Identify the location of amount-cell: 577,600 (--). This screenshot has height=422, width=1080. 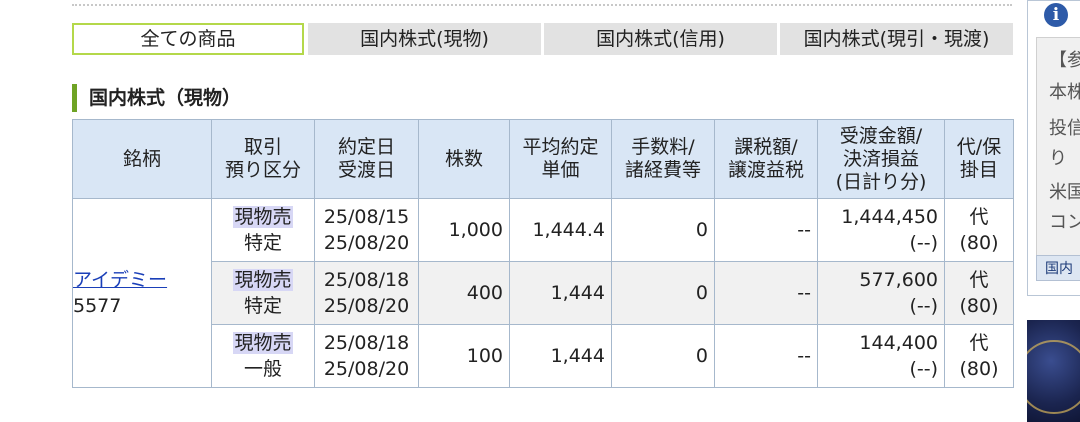
(881, 293).